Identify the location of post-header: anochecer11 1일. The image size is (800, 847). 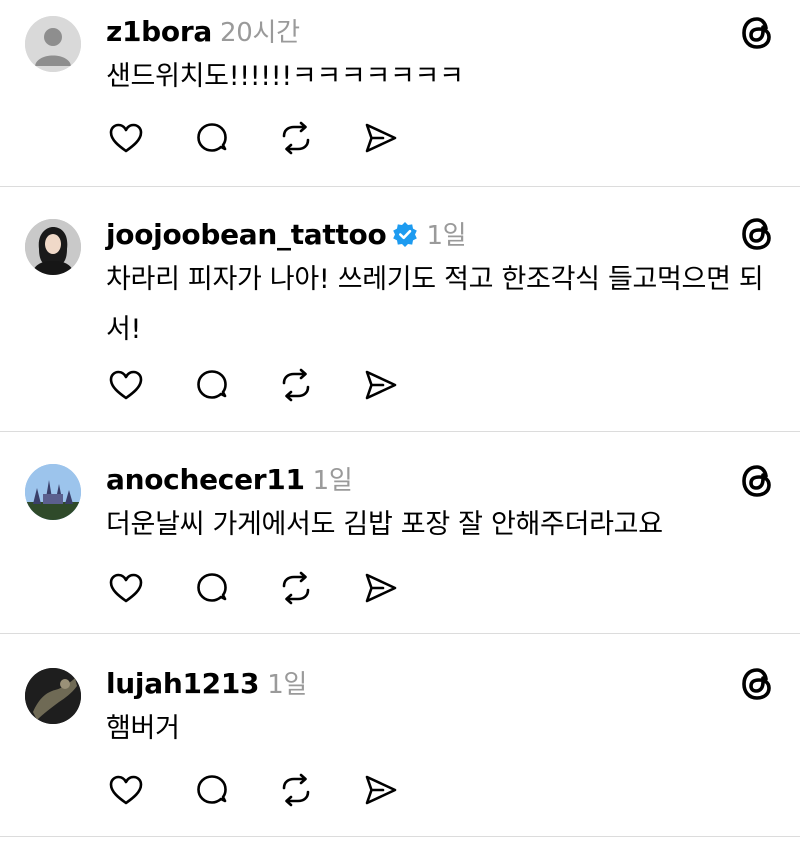
(229, 478).